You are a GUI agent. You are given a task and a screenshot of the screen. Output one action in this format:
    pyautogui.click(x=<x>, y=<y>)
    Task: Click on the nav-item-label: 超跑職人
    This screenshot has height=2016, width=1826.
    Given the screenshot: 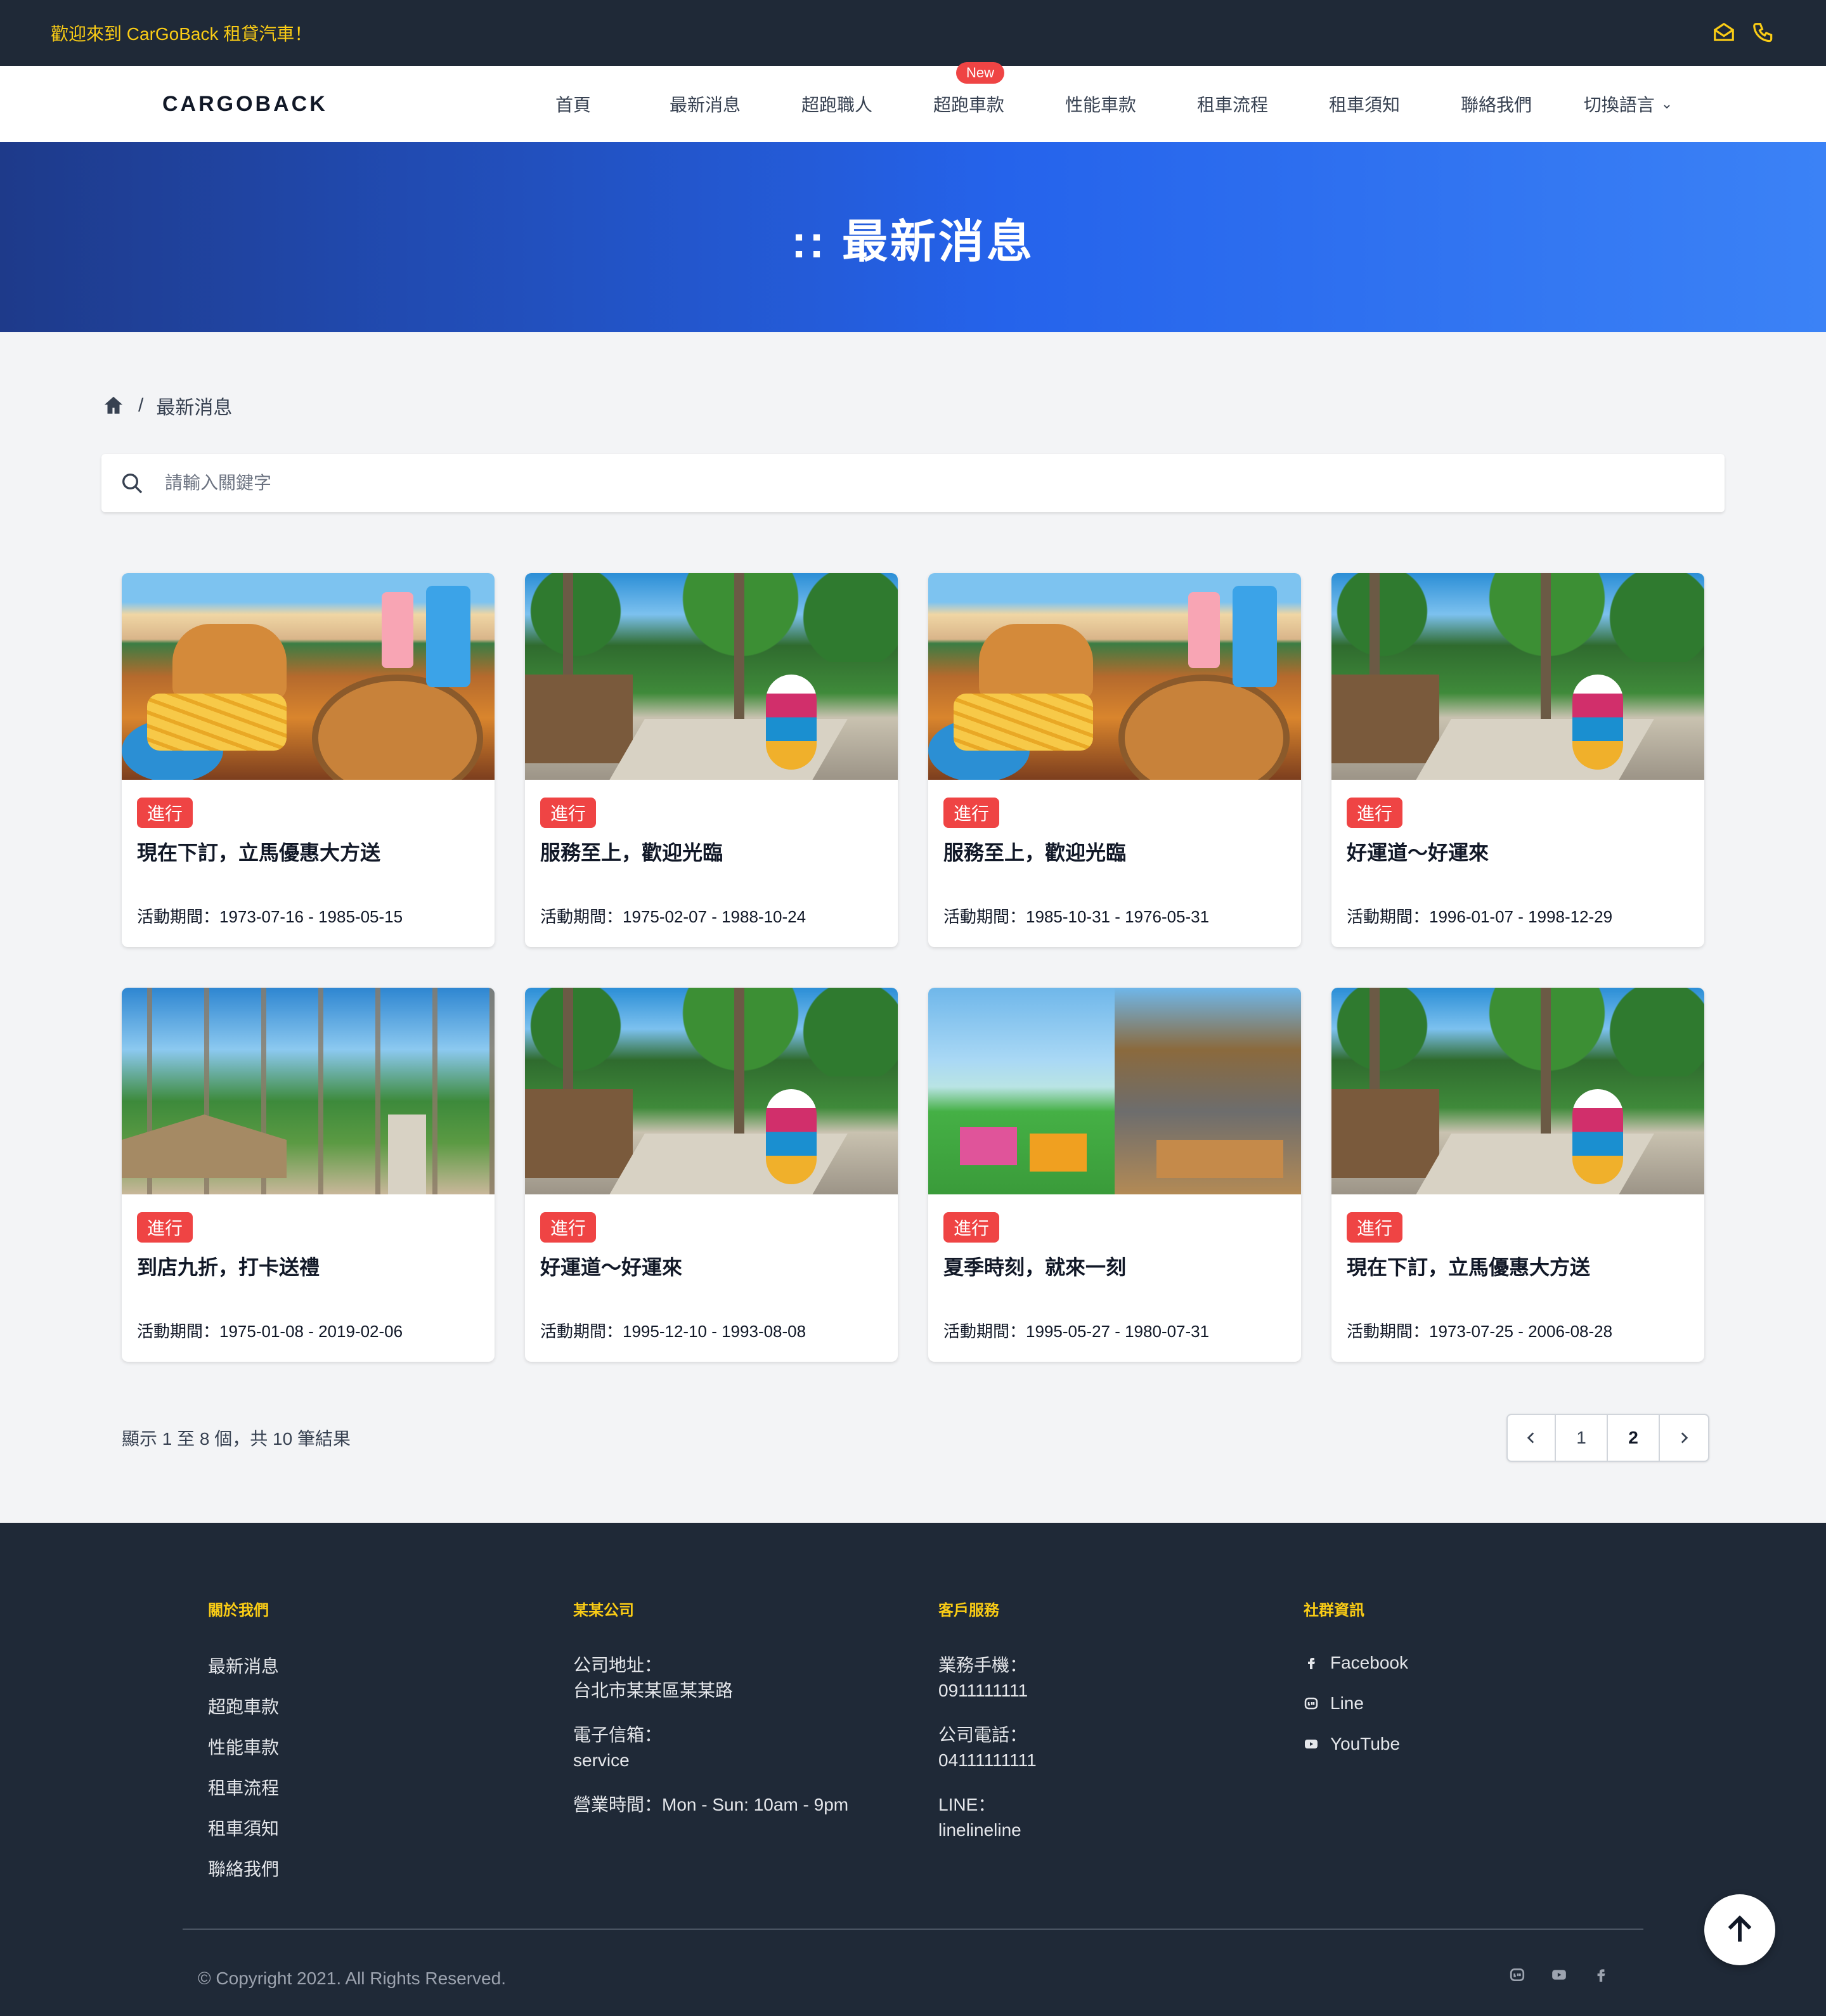 What is the action you would take?
    pyautogui.click(x=836, y=105)
    